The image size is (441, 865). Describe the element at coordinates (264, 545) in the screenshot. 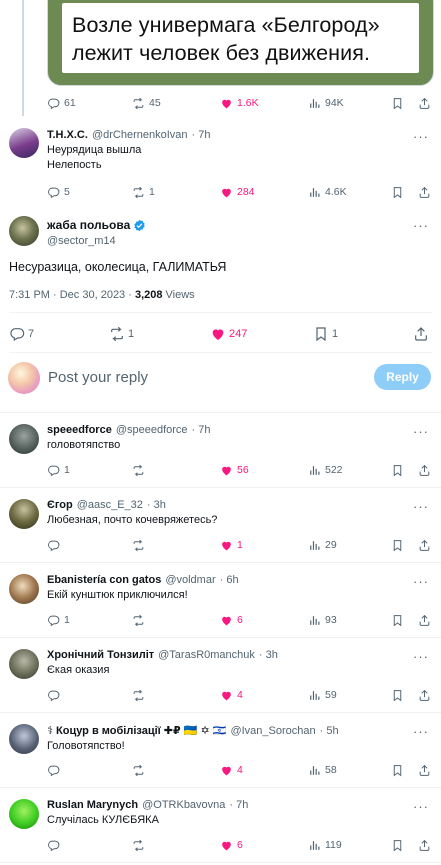

I see `like-button: 1` at that location.